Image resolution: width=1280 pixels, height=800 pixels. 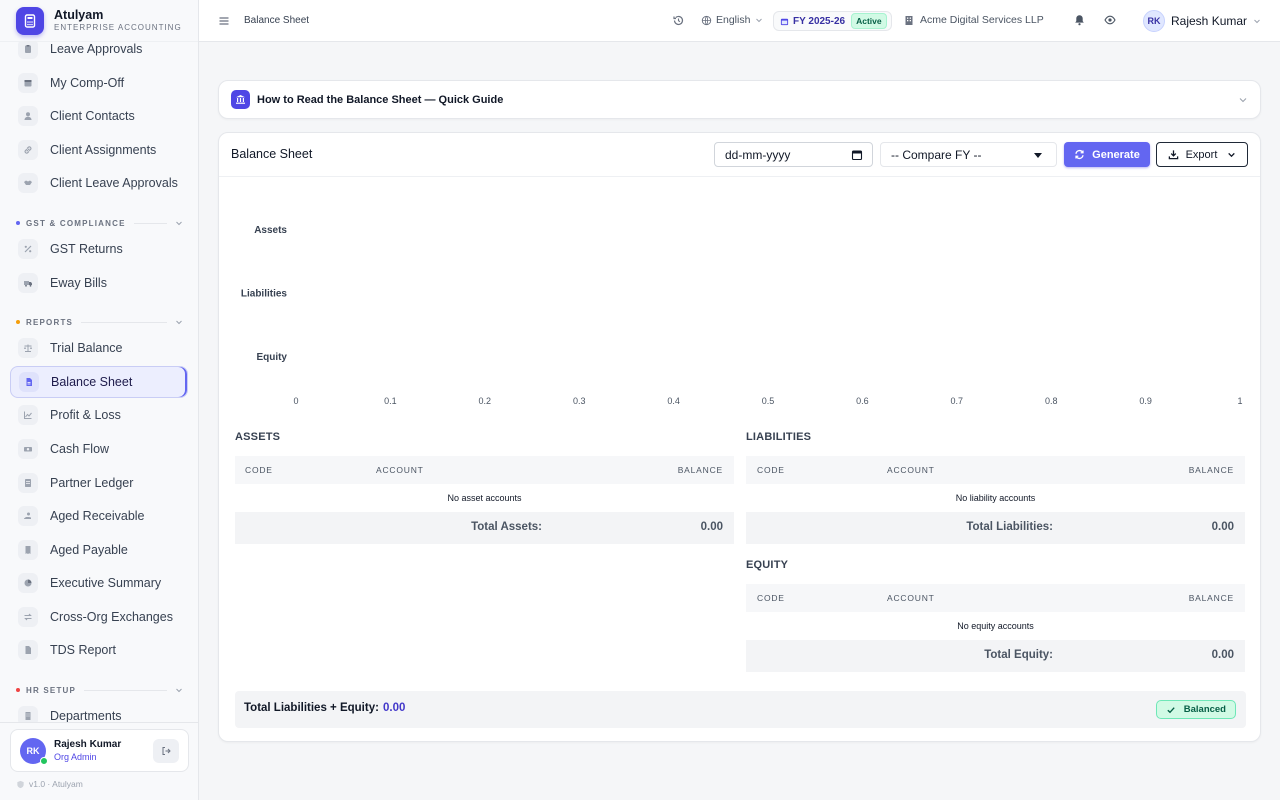 What do you see at coordinates (485, 401) in the screenshot?
I see `x-tick-label: 0.2` at bounding box center [485, 401].